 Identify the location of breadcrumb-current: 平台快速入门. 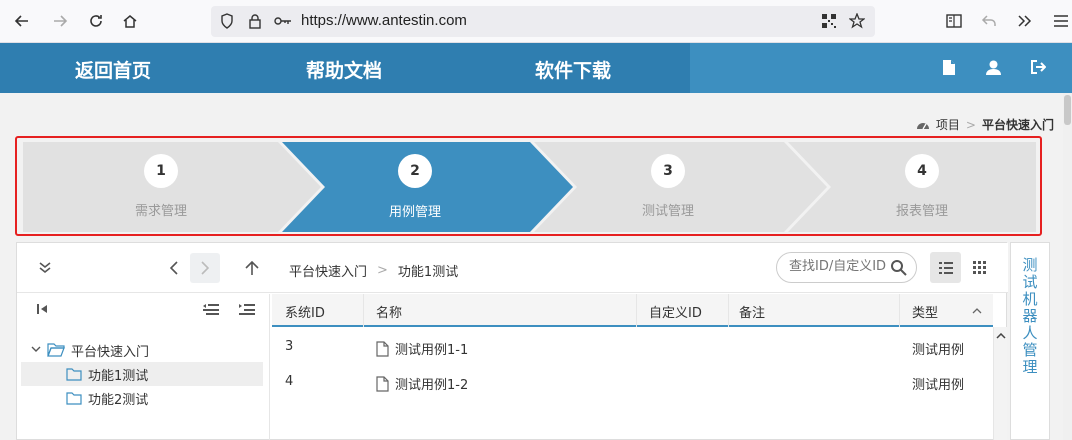
(1017, 125).